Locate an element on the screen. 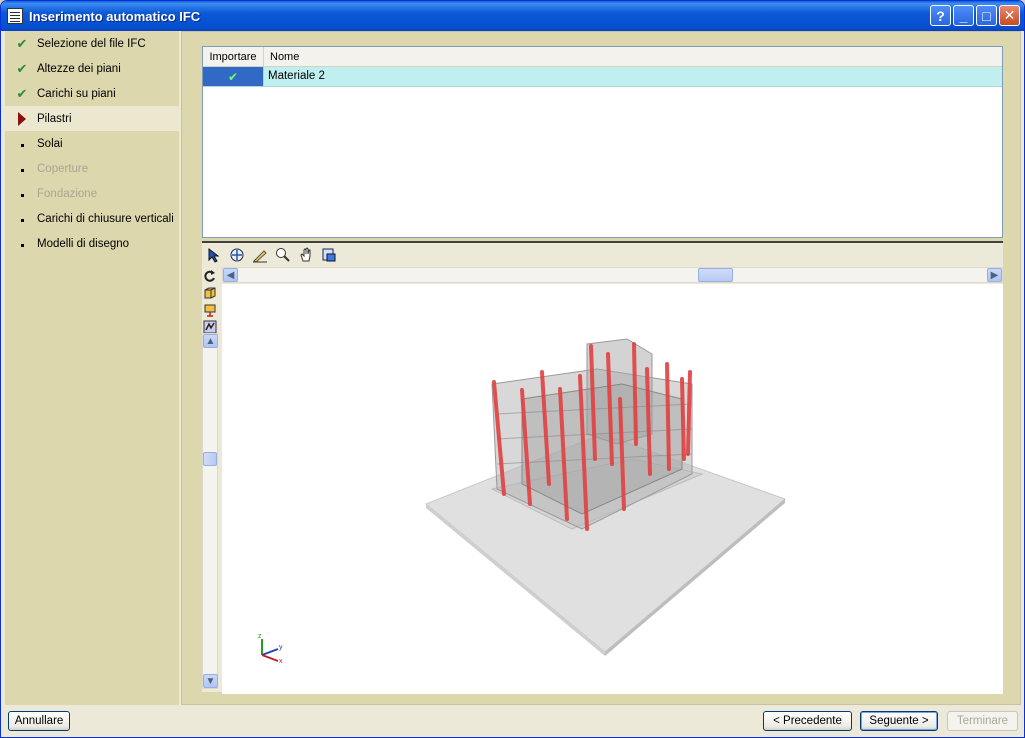  step-slabs: Solai is located at coordinates (92, 143).